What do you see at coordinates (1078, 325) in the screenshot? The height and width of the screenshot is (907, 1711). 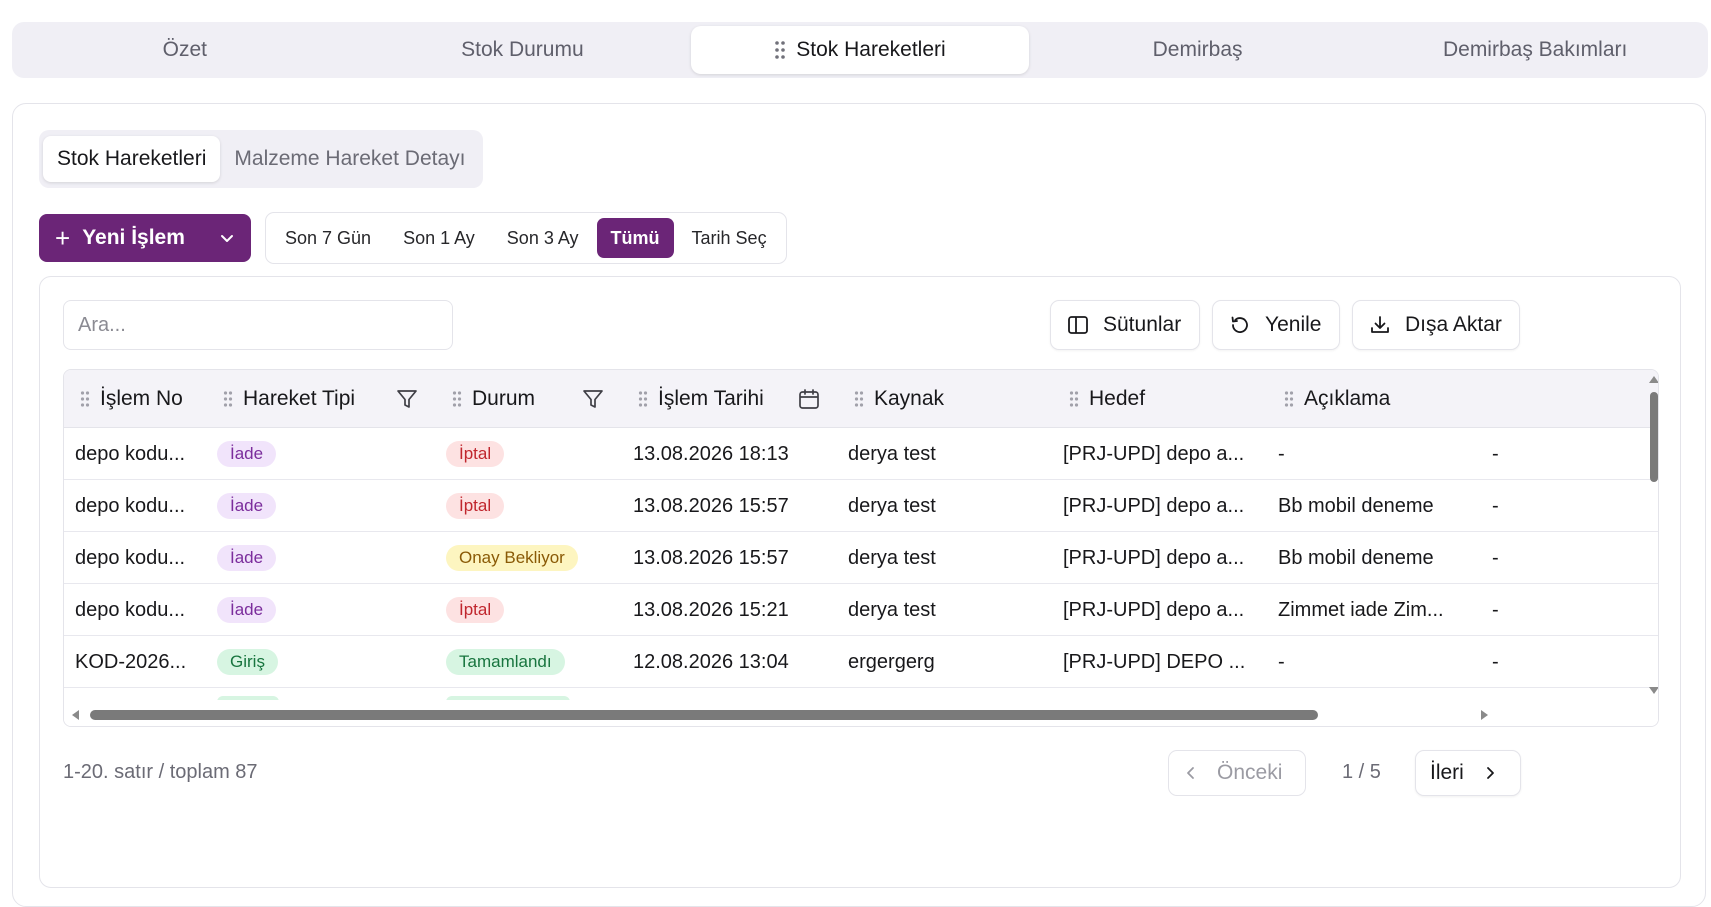 I see `columns-icon` at bounding box center [1078, 325].